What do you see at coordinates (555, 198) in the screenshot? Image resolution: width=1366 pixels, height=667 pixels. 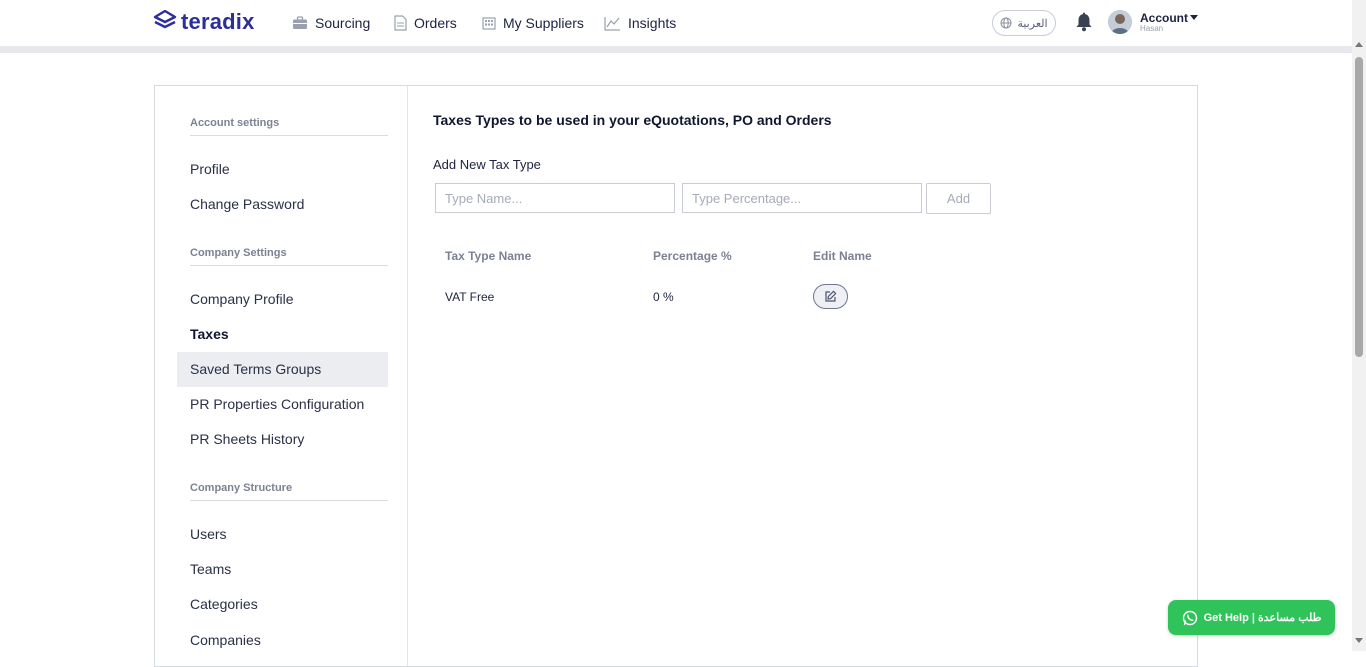 I see `tax-name-input` at bounding box center [555, 198].